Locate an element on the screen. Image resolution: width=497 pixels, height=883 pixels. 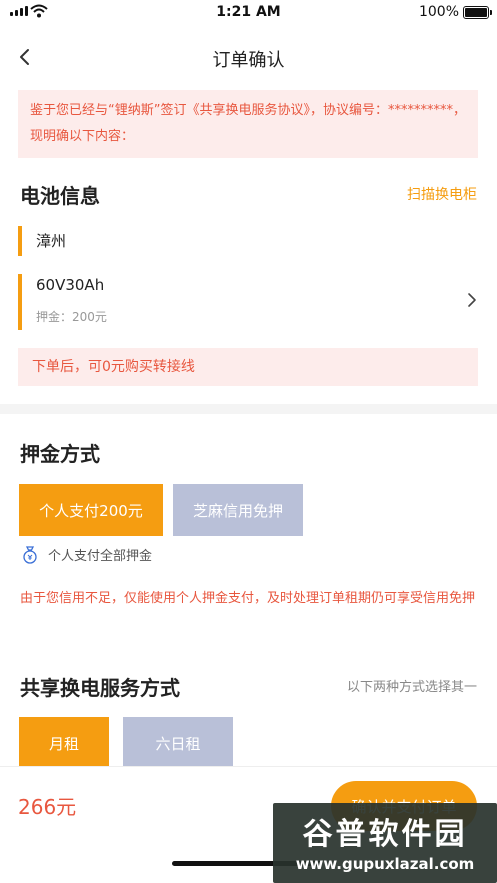
scan-cabinet-link: 扫描换电柜 is located at coordinates (442, 194).